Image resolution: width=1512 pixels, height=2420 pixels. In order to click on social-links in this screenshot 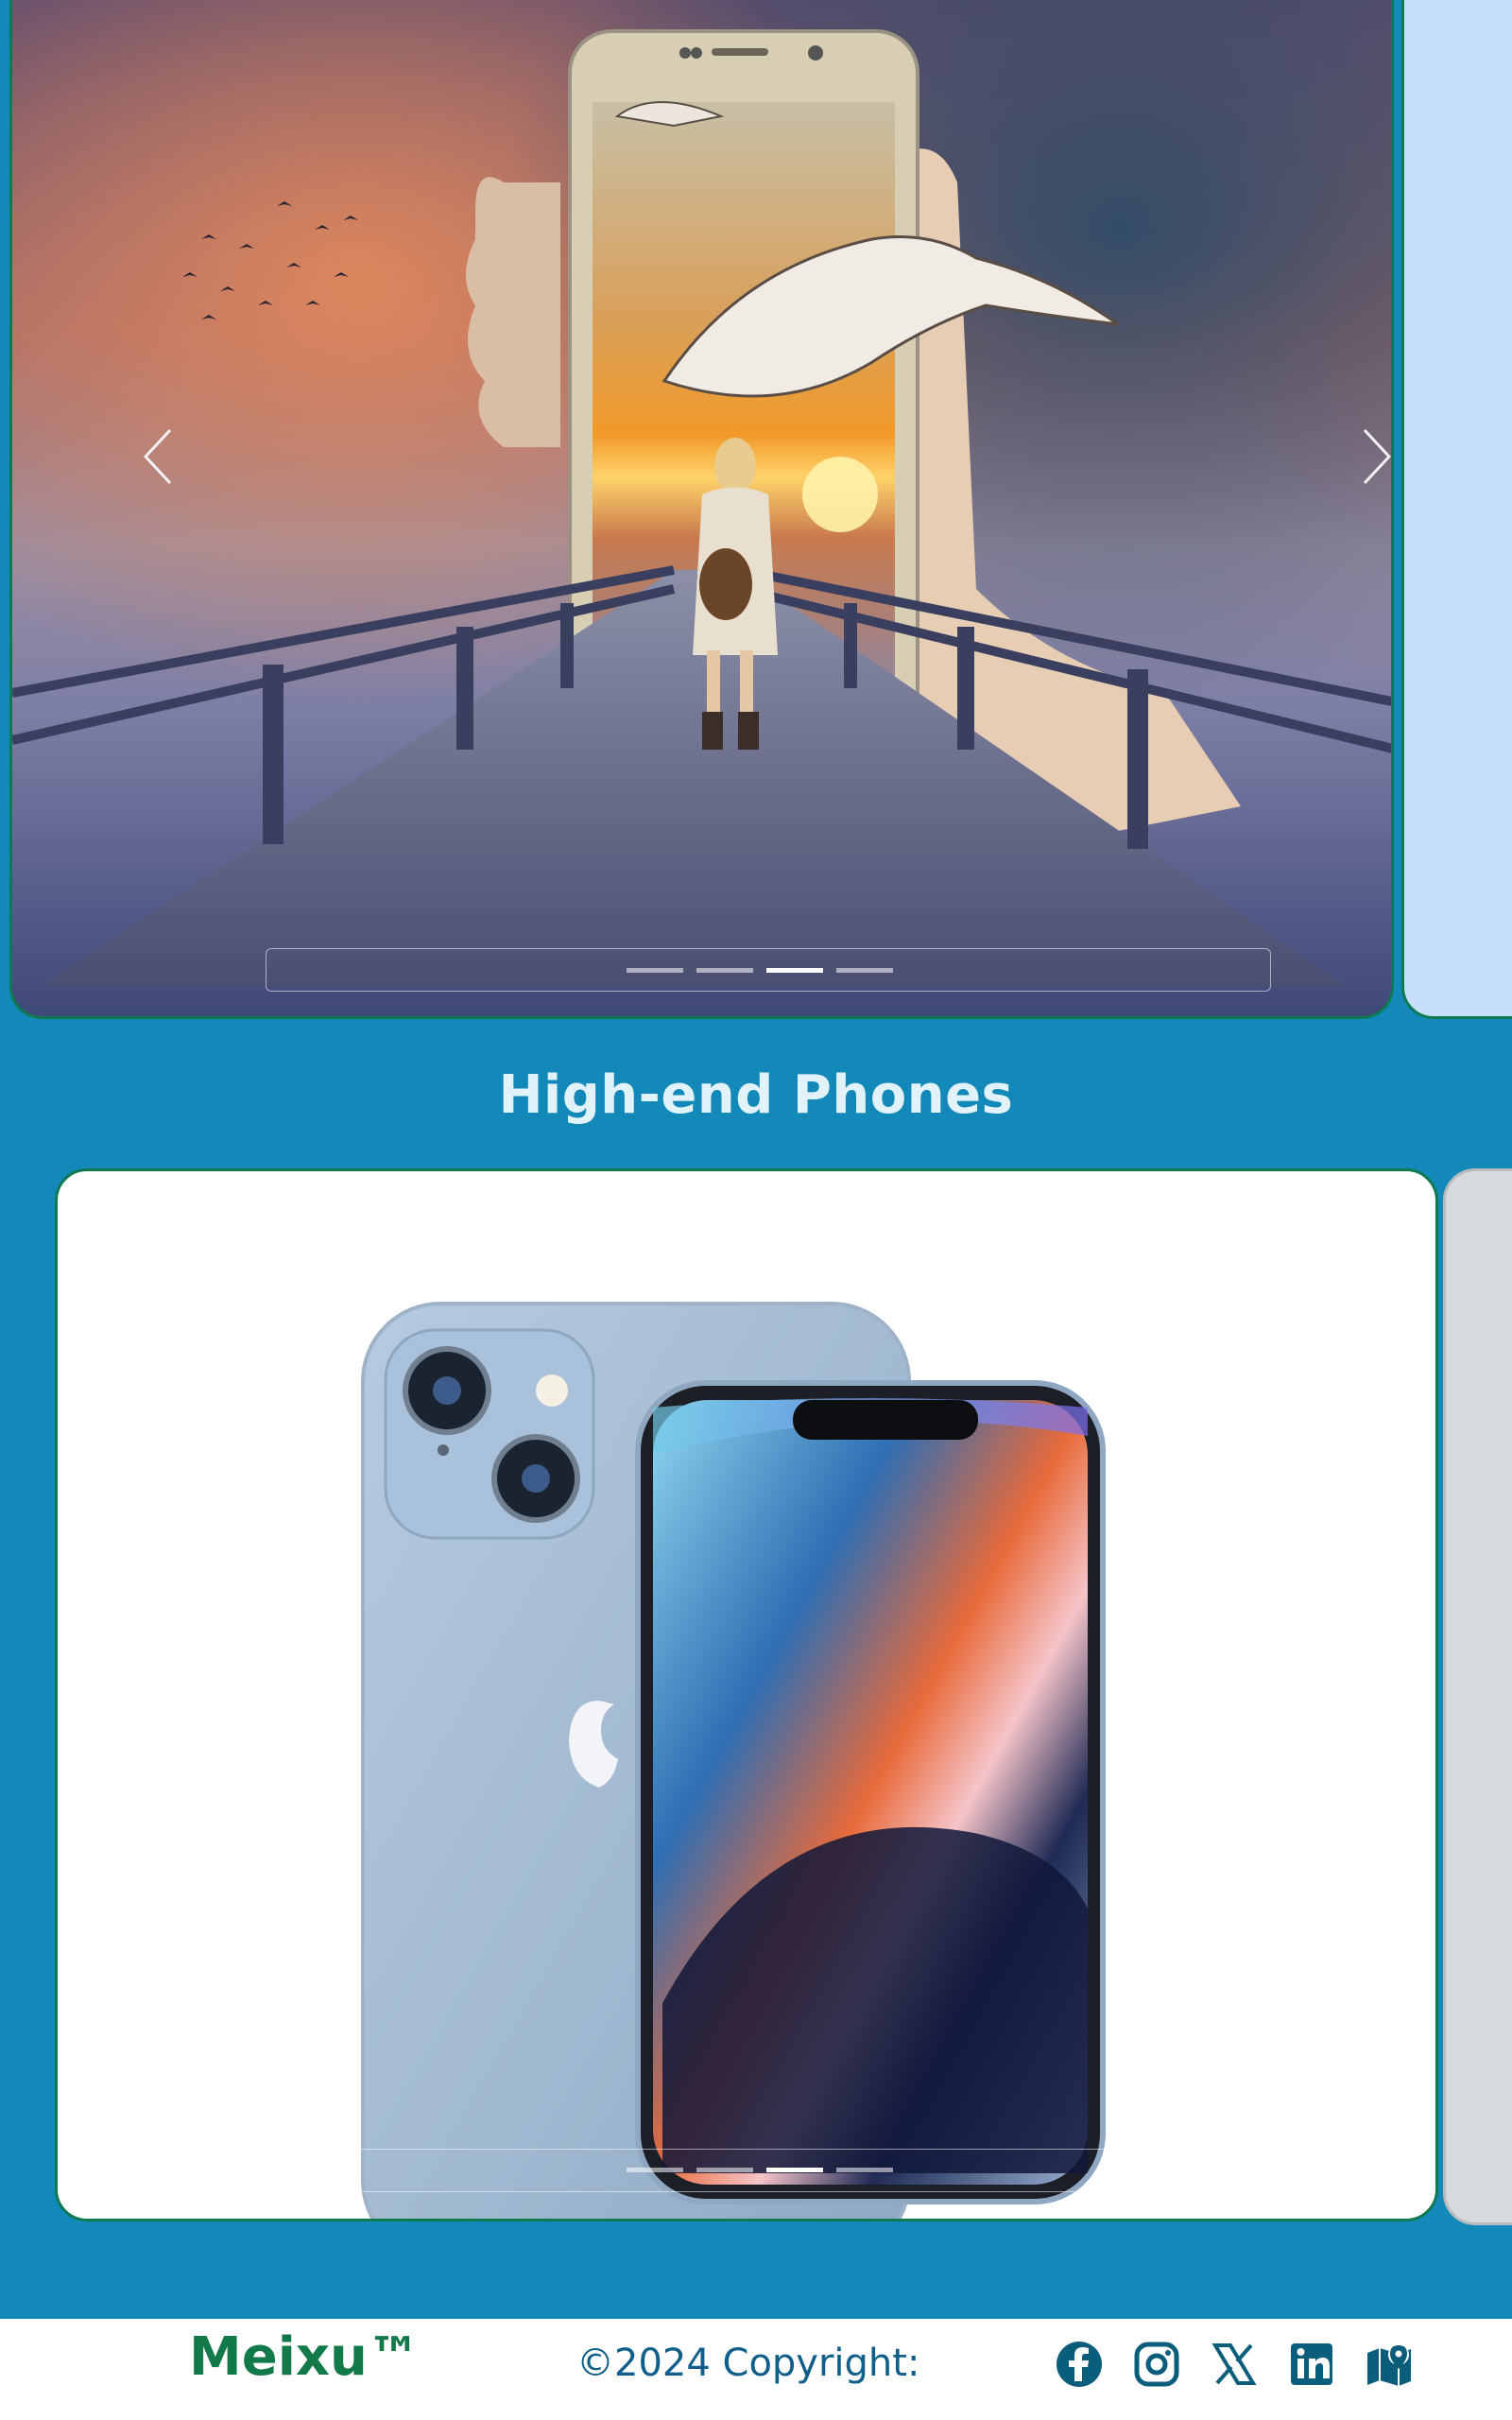, I will do `click(1234, 2364)`.